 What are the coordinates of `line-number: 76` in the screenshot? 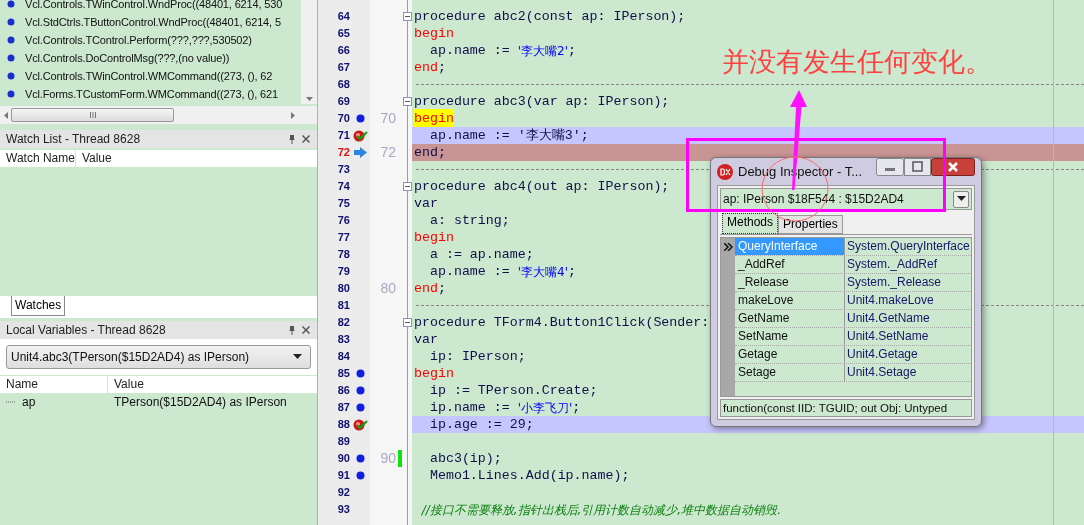 It's located at (343, 220).